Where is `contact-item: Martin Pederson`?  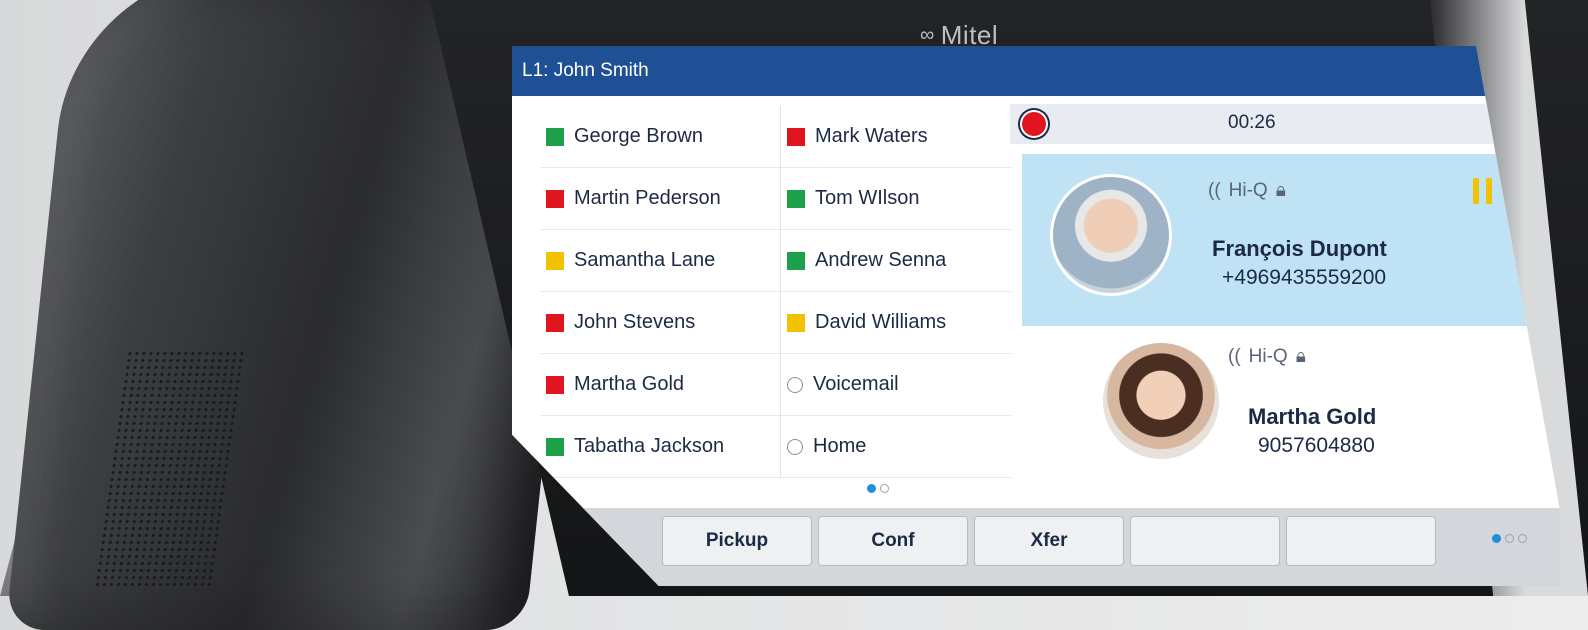 contact-item: Martin Pederson is located at coordinates (660, 199).